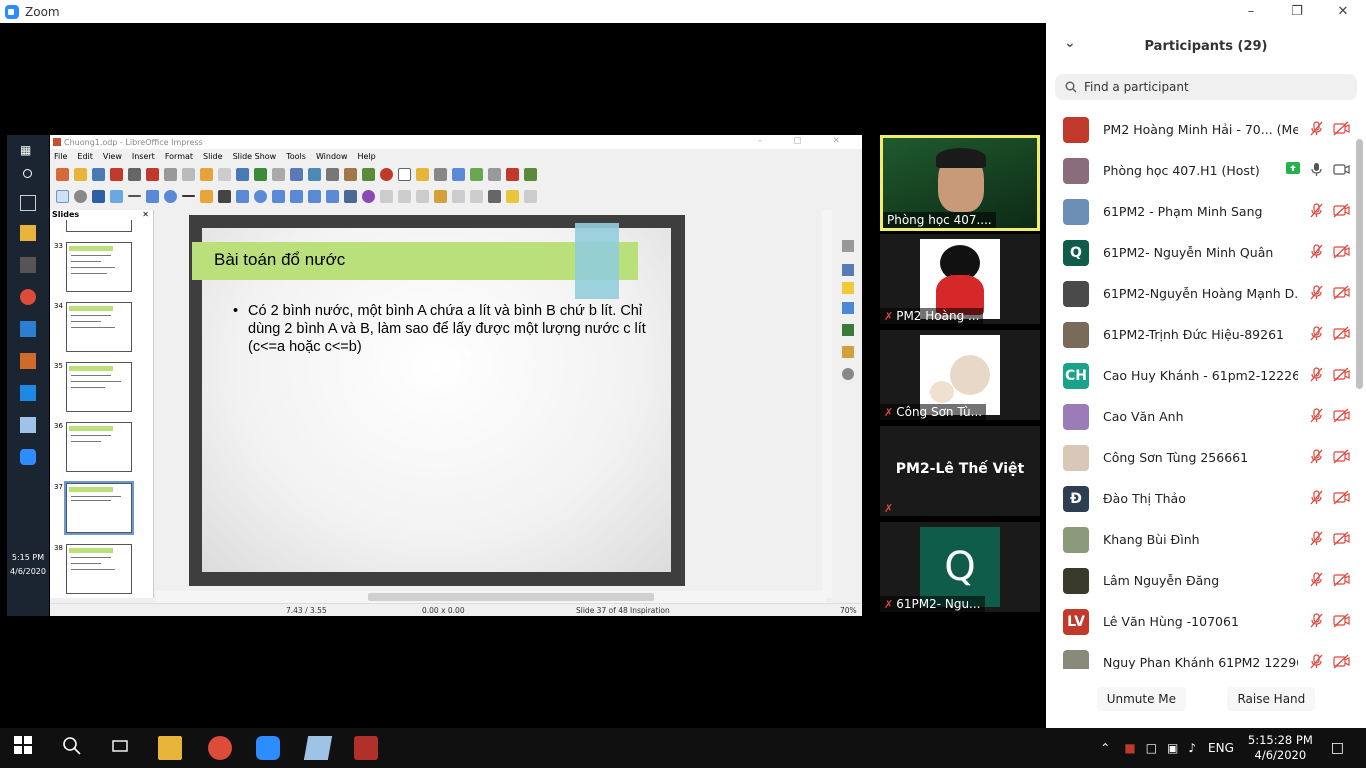 Image resolution: width=1366 pixels, height=768 pixels. What do you see at coordinates (491, 597) in the screenshot?
I see `horizontal-scrollbar` at bounding box center [491, 597].